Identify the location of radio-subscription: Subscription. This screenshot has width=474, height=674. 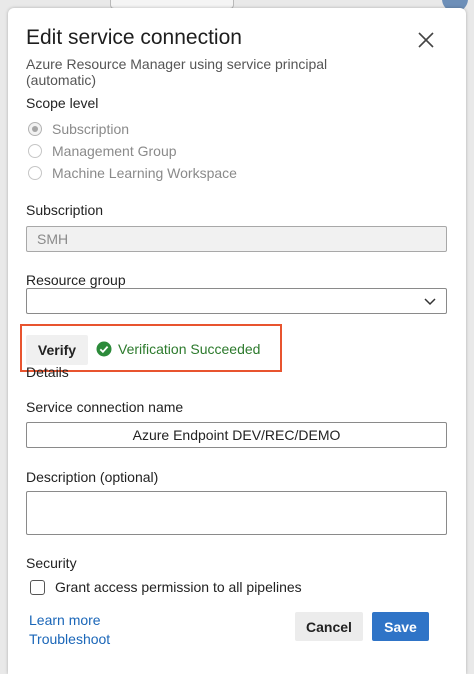
(78, 129).